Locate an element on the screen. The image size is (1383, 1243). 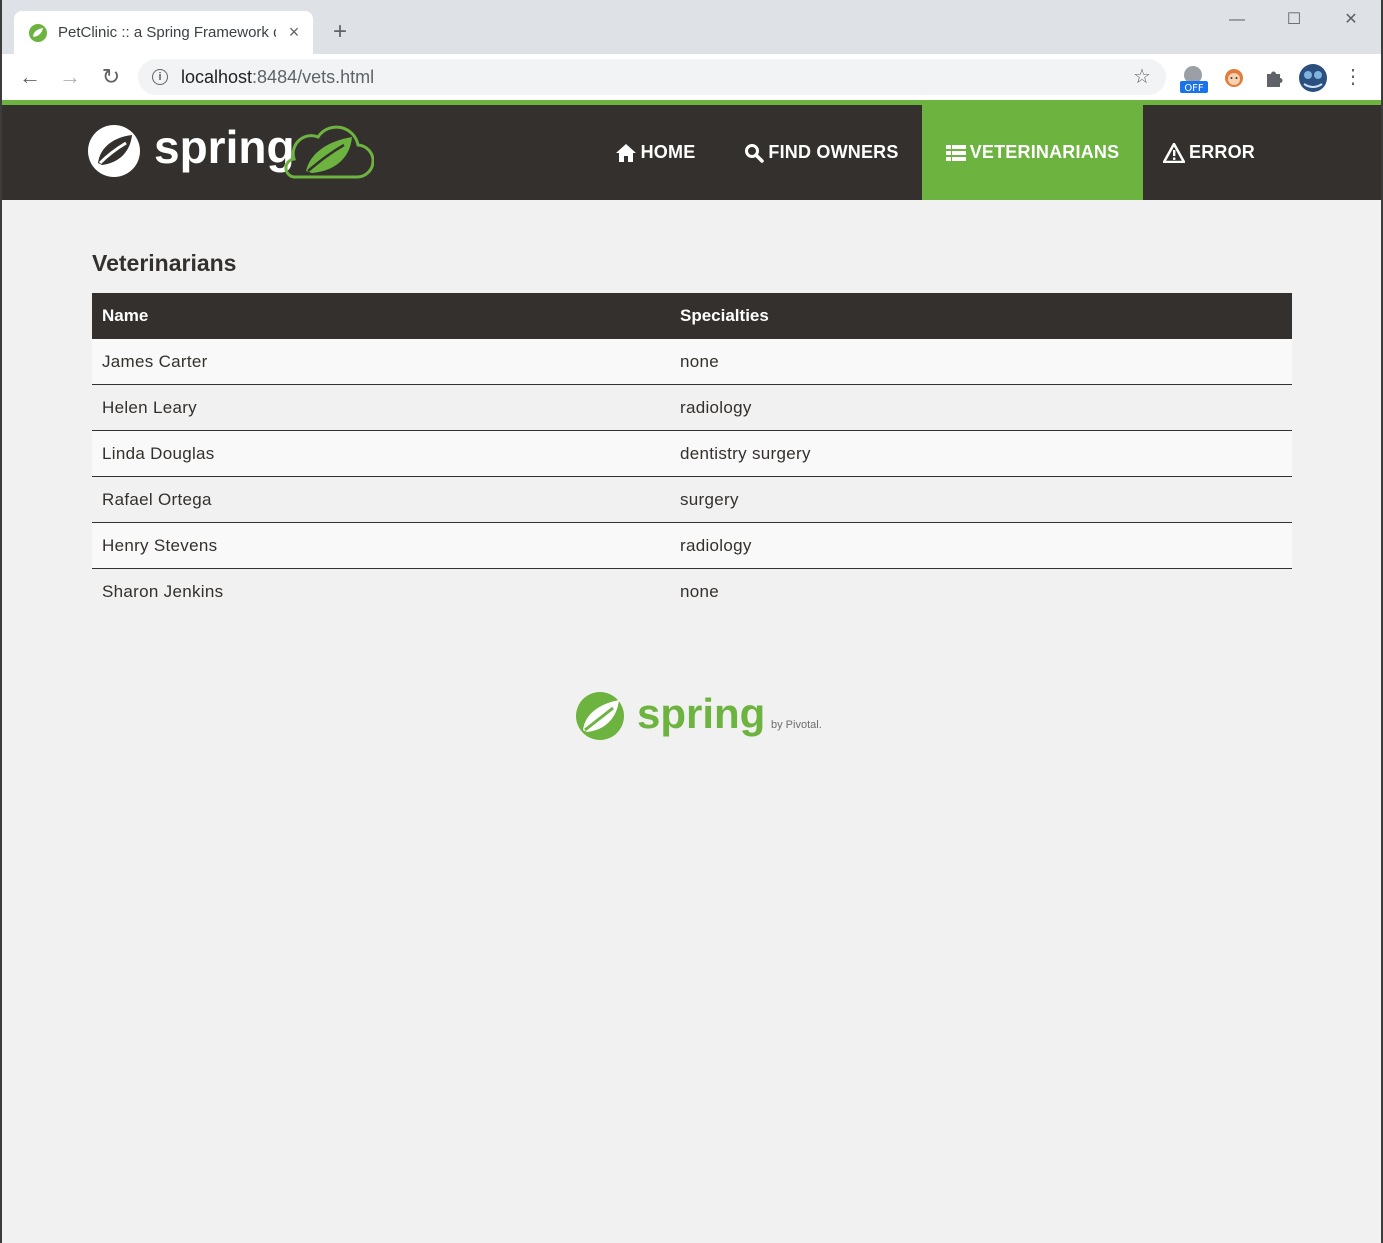
table-header-row: Name Specialties is located at coordinates (692, 316).